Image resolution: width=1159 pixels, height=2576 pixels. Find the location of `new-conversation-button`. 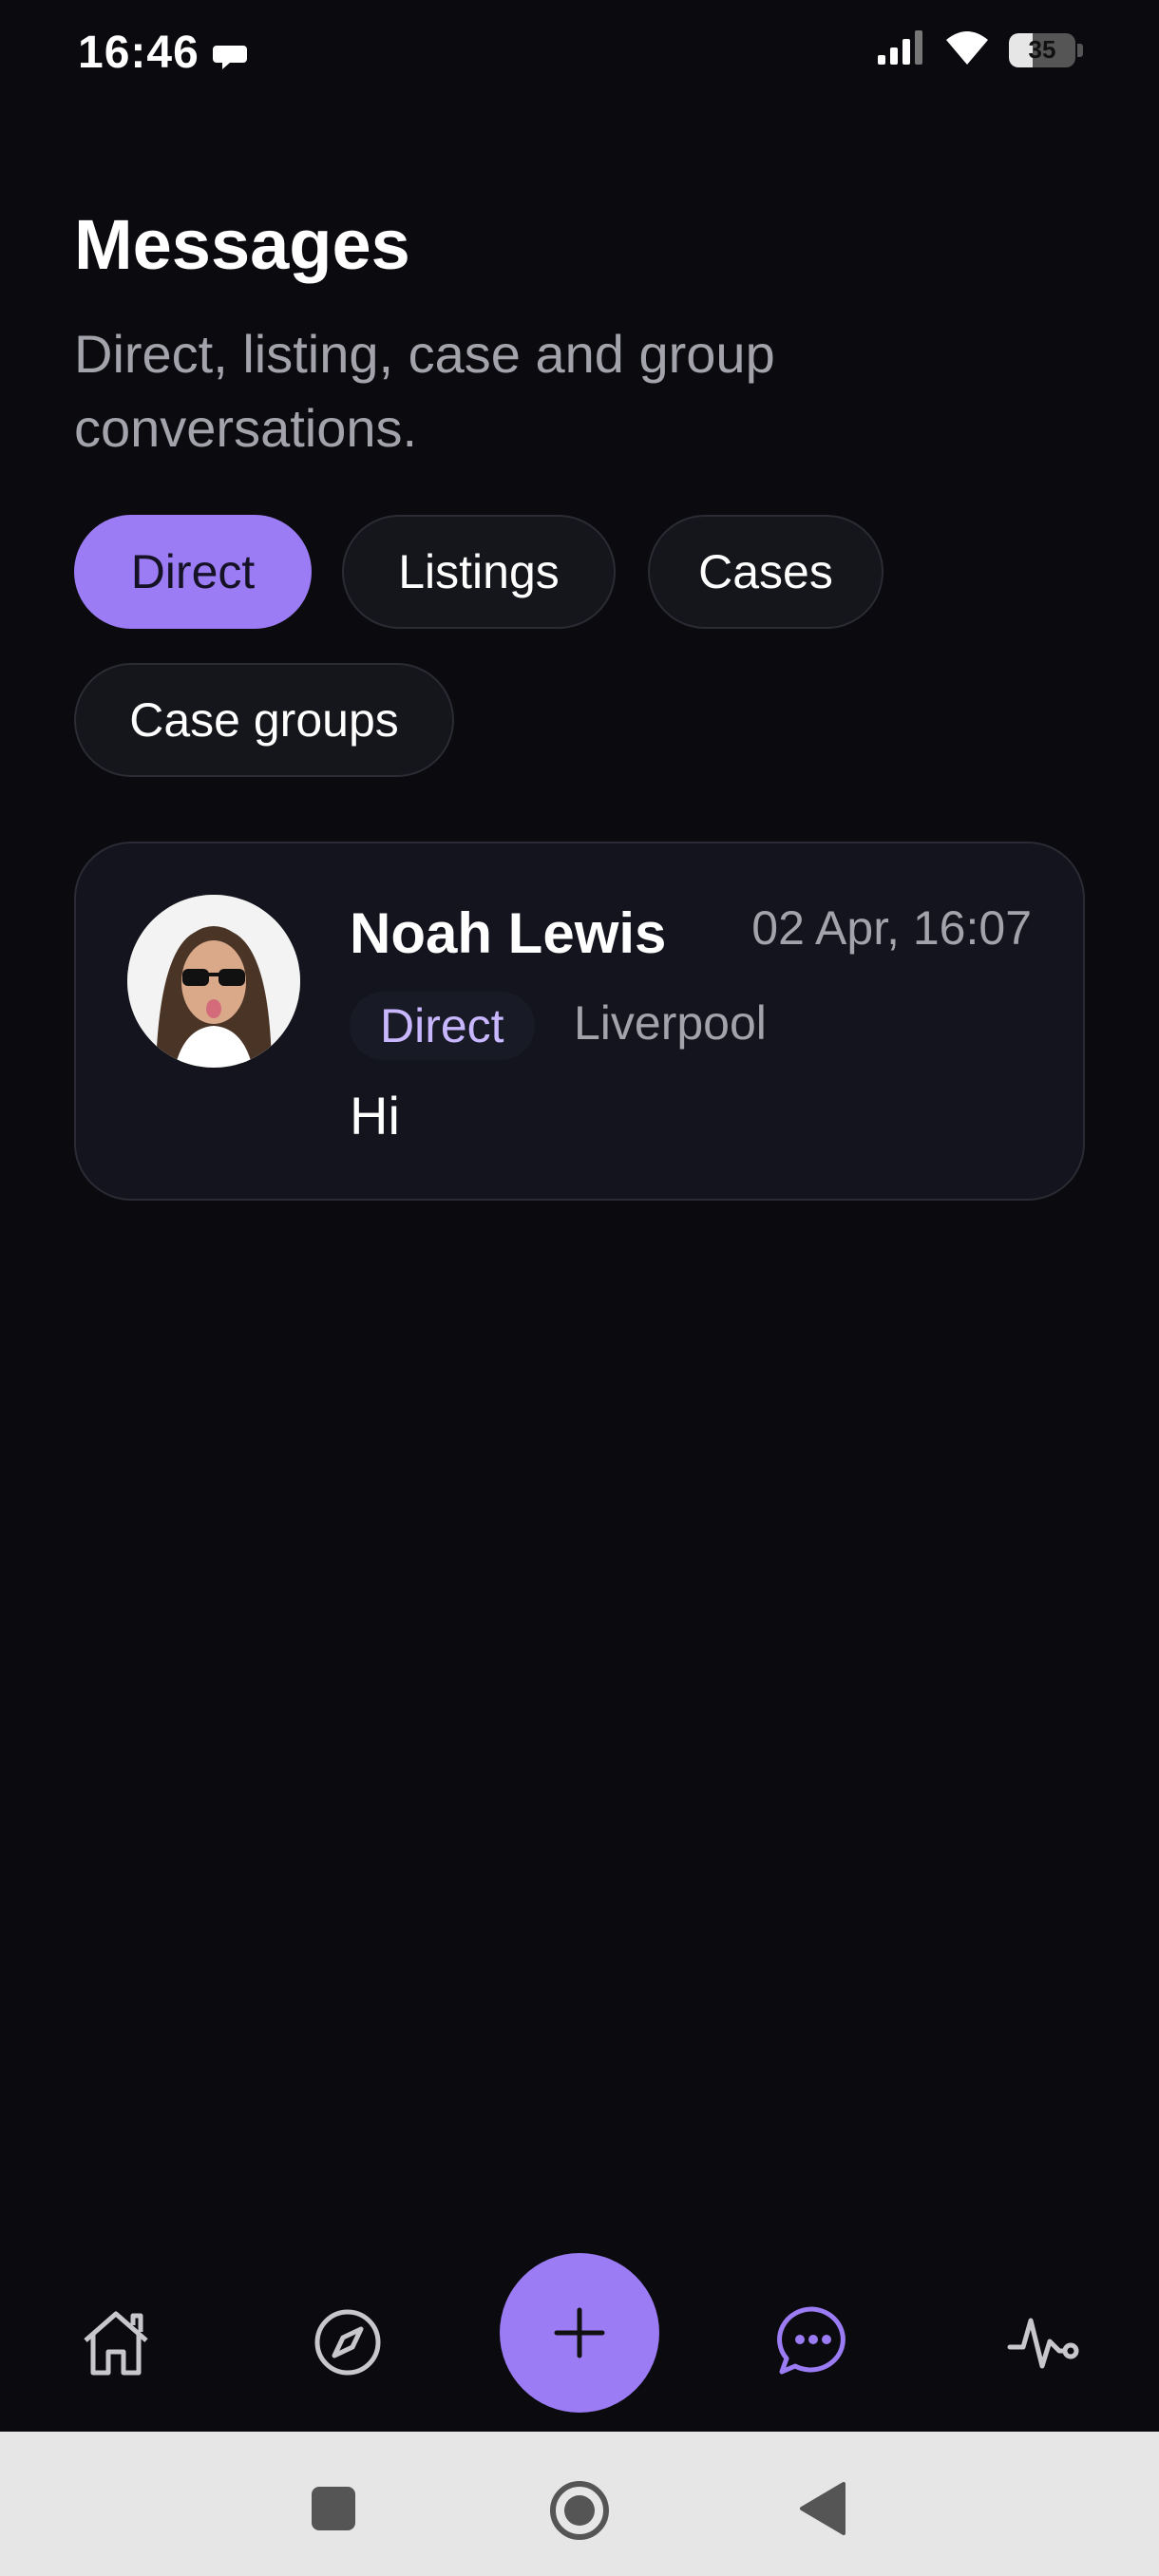

new-conversation-button is located at coordinates (579, 2333).